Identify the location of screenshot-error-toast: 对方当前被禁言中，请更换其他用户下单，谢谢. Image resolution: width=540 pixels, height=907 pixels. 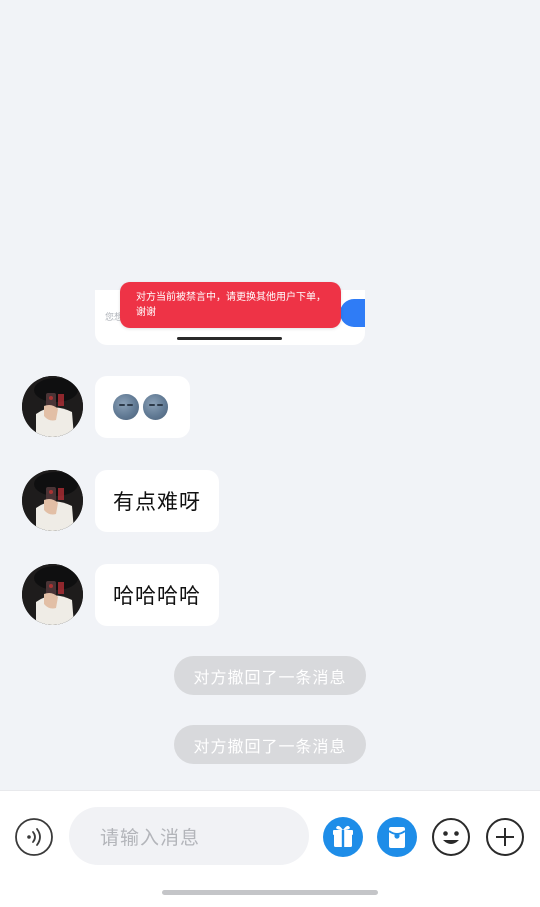
(230, 305).